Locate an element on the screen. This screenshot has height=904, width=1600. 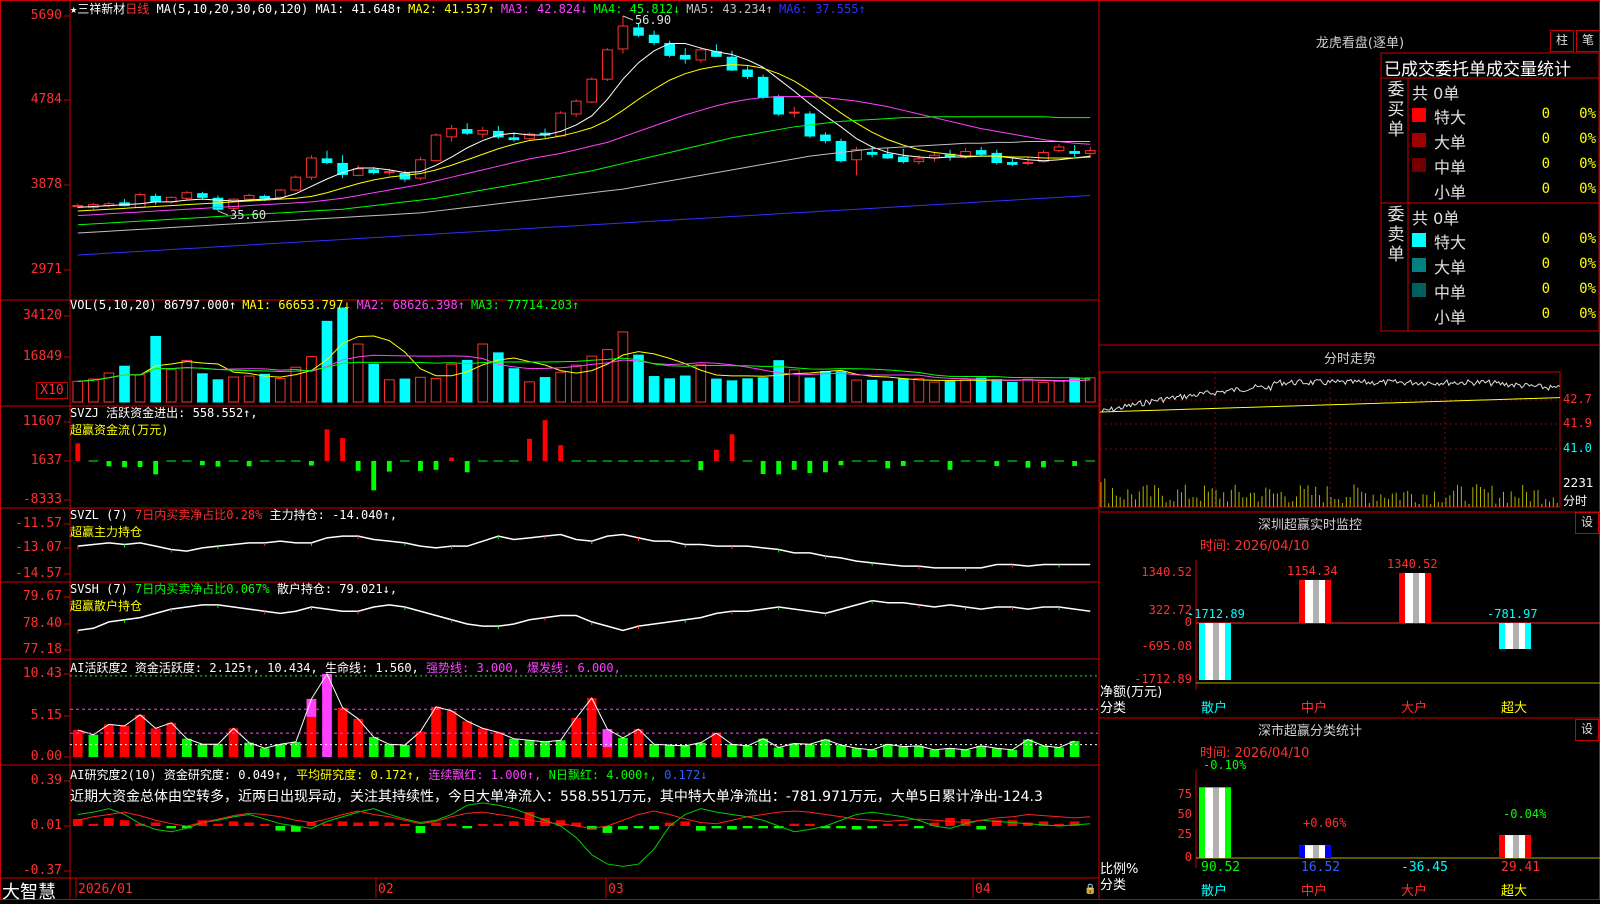
classify-y-tick: 25 is located at coordinates (1184, 834).